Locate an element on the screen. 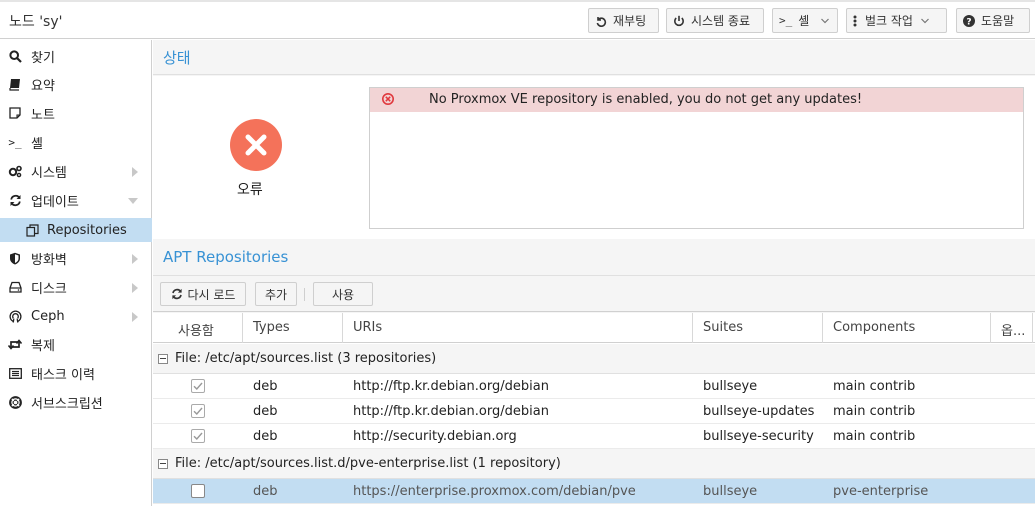 Image resolution: width=1035 pixels, height=506 pixels. ceph-icon is located at coordinates (15, 316).